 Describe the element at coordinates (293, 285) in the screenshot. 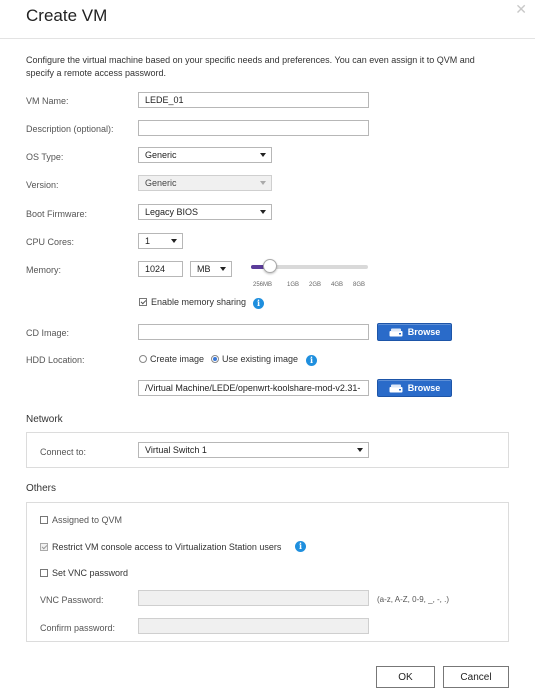

I see `memory-tick-label: 1GB` at that location.